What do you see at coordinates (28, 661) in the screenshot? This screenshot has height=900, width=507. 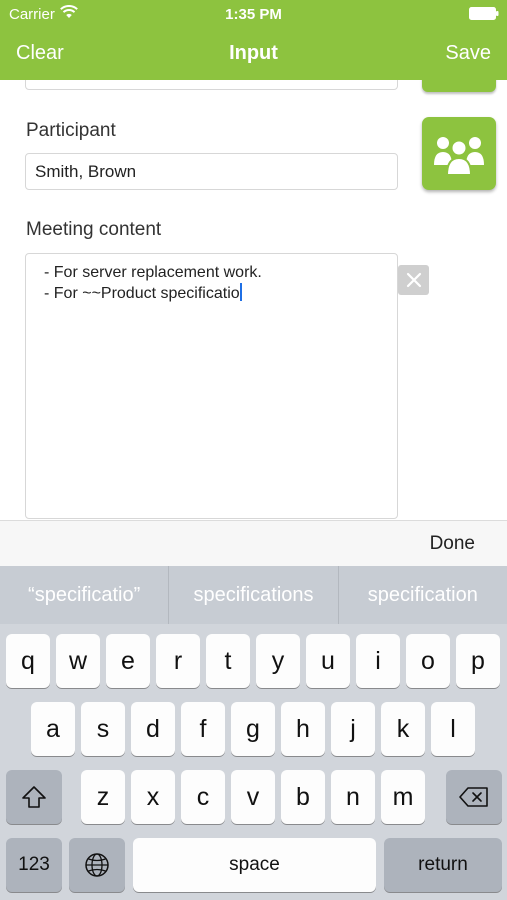 I see `key-q: q` at bounding box center [28, 661].